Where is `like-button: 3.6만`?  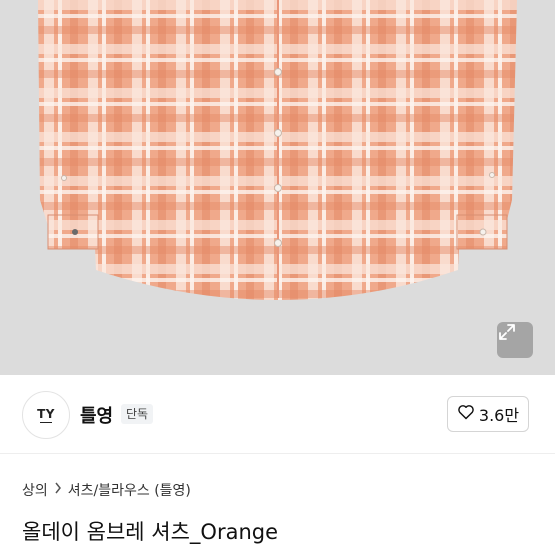 like-button: 3.6만 is located at coordinates (488, 414).